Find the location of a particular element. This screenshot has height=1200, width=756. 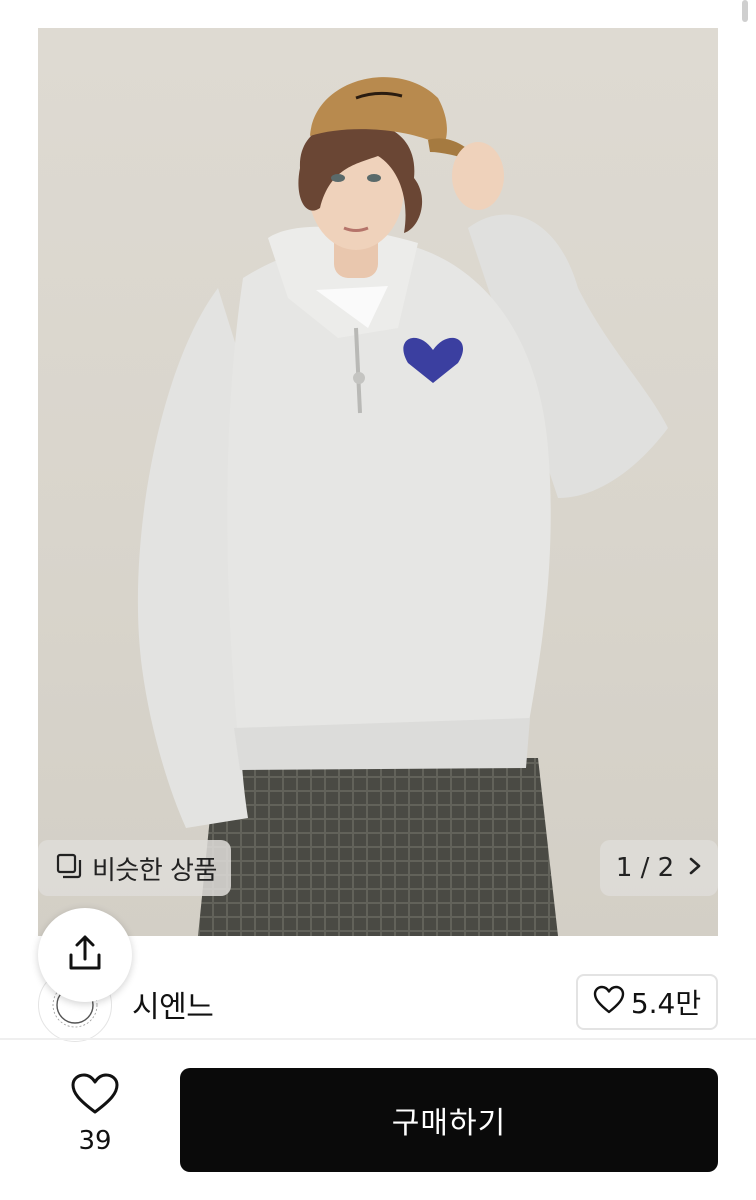

buy-button: 구매하기 is located at coordinates (449, 1120).